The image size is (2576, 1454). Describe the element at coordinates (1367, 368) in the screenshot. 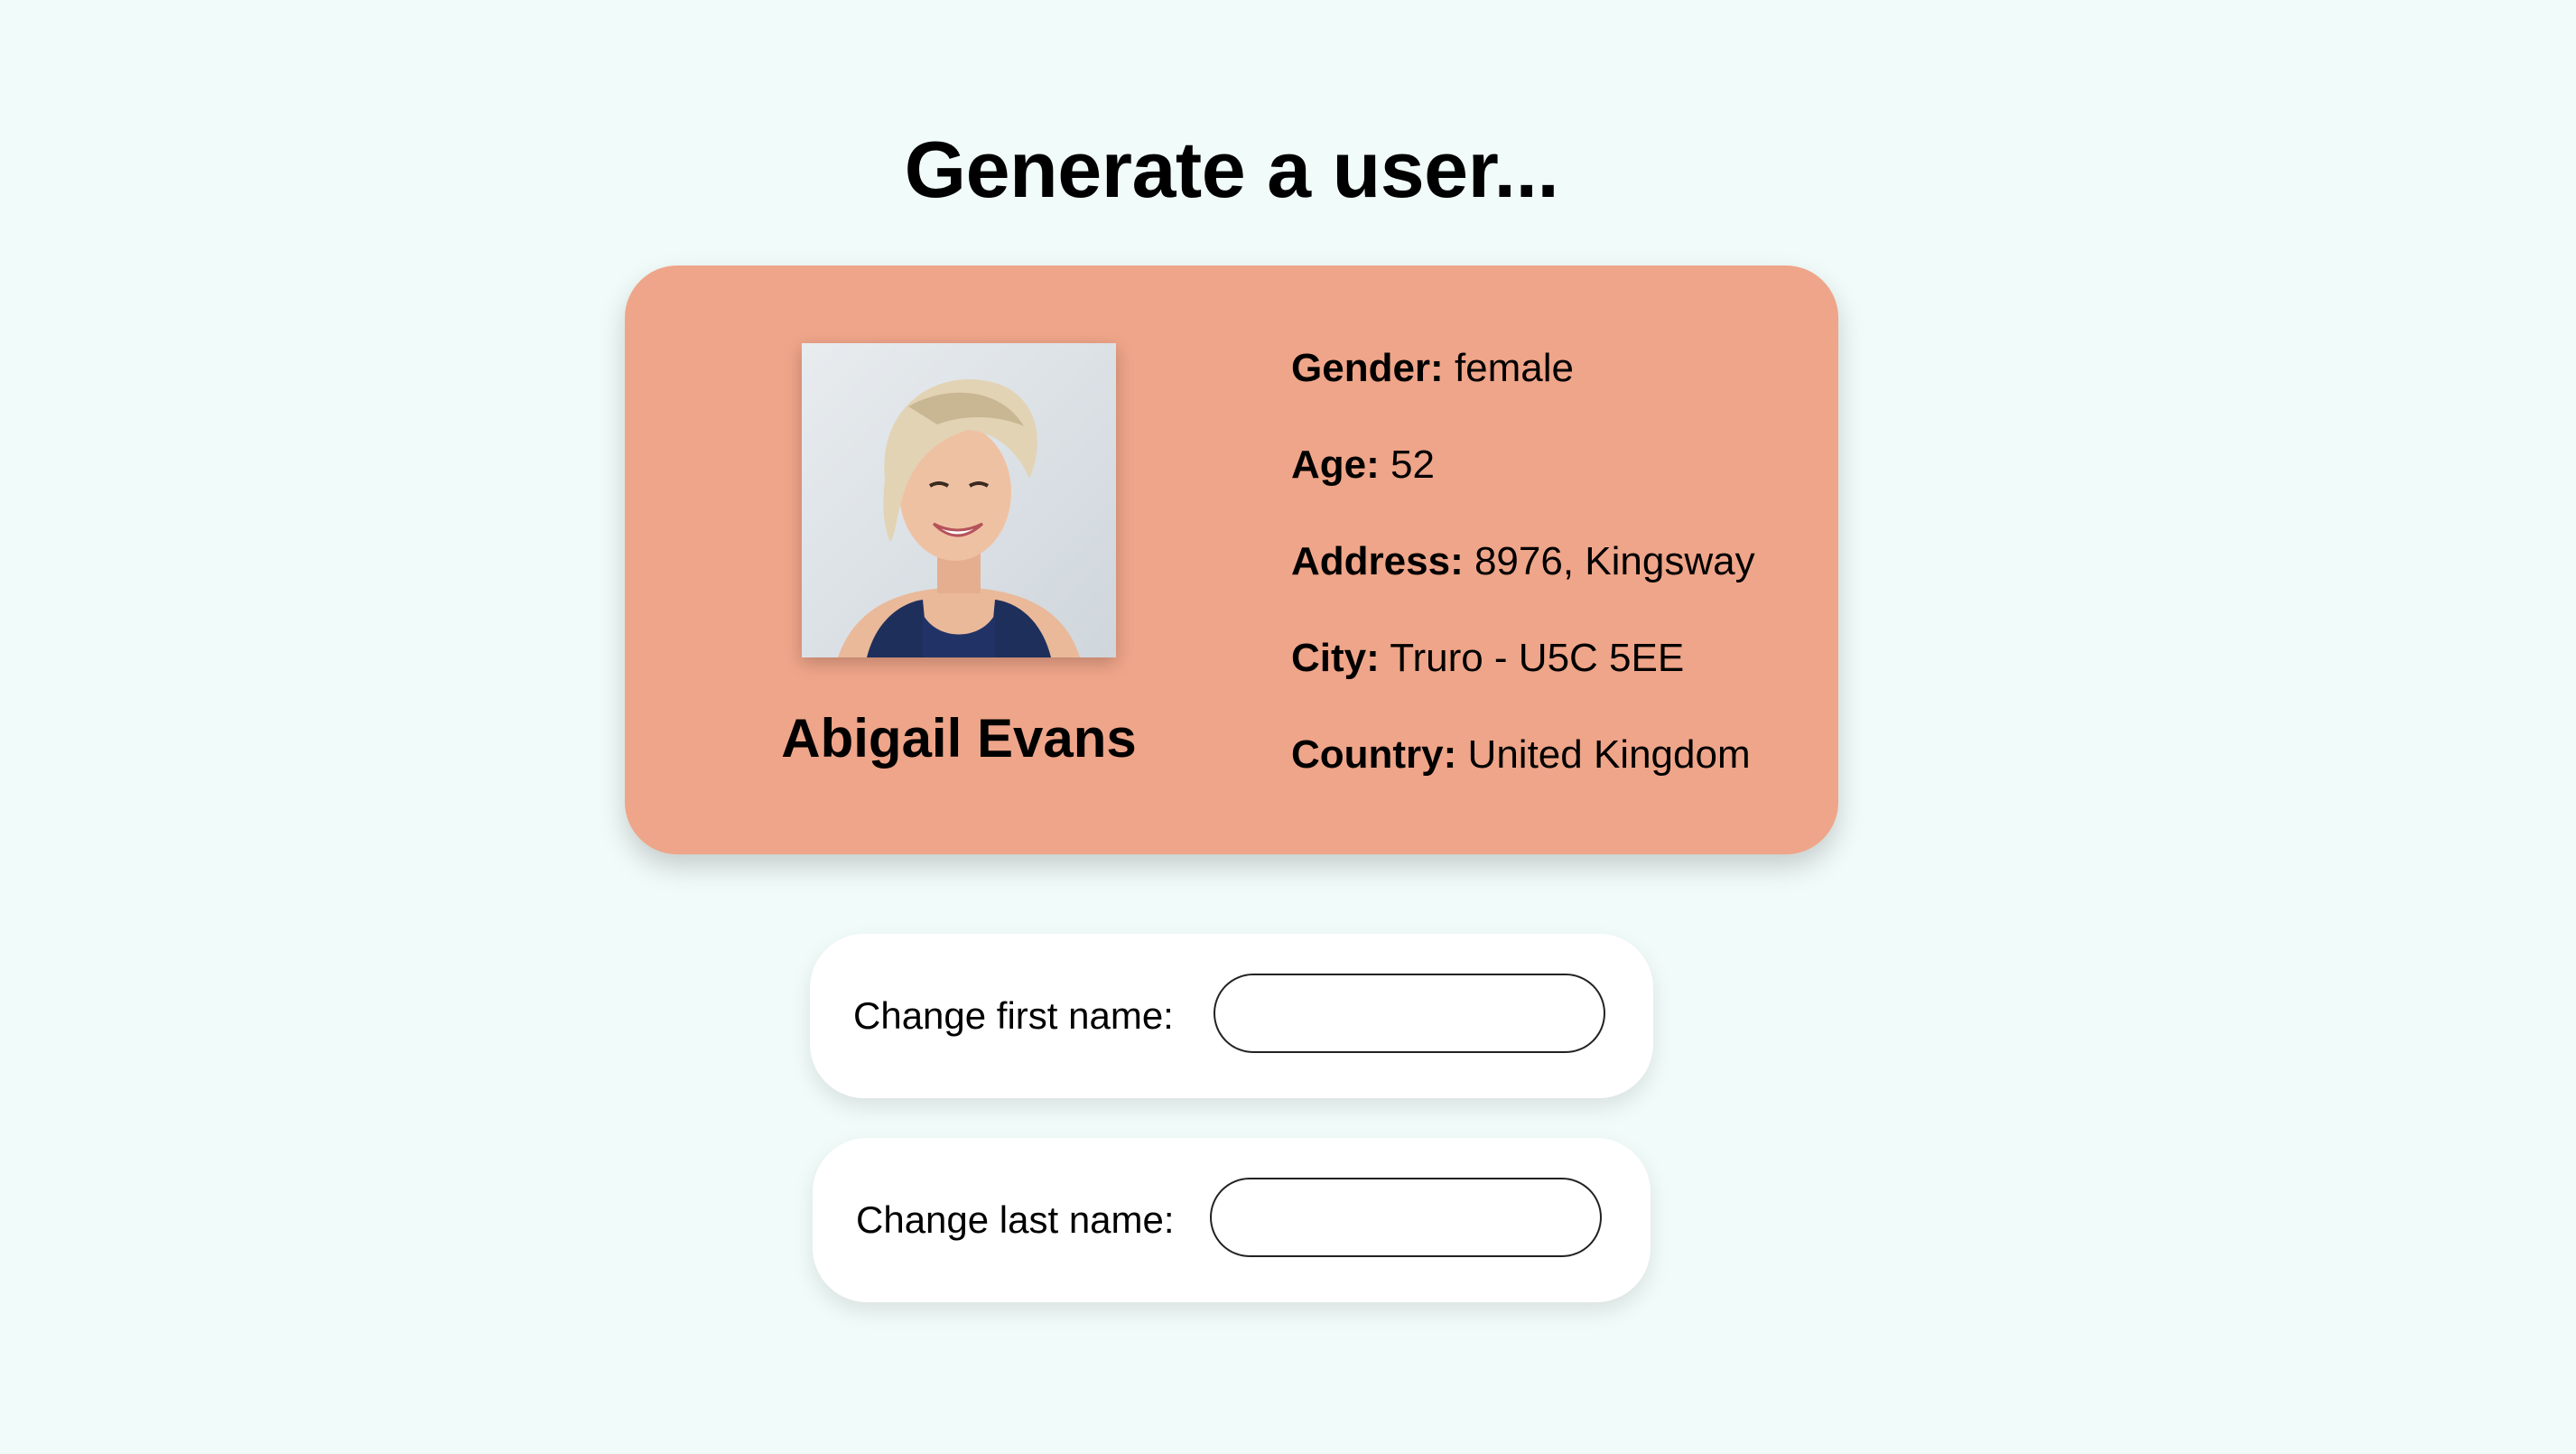

I see `detail-gender-label: Gender:` at that location.